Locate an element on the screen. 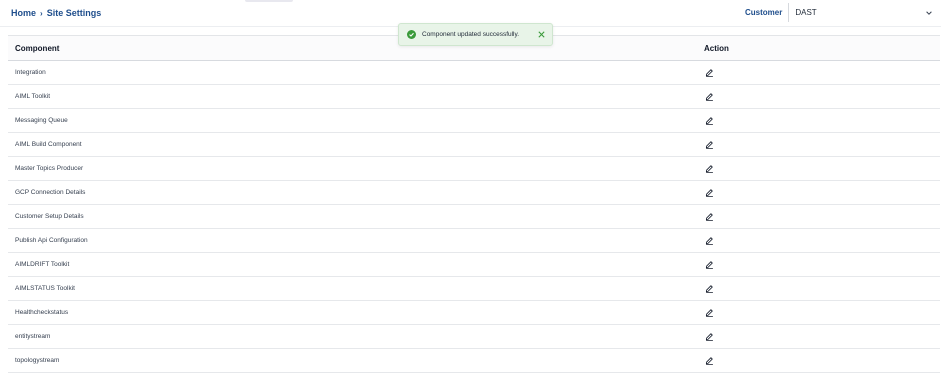  customer-label: Customer is located at coordinates (764, 12).